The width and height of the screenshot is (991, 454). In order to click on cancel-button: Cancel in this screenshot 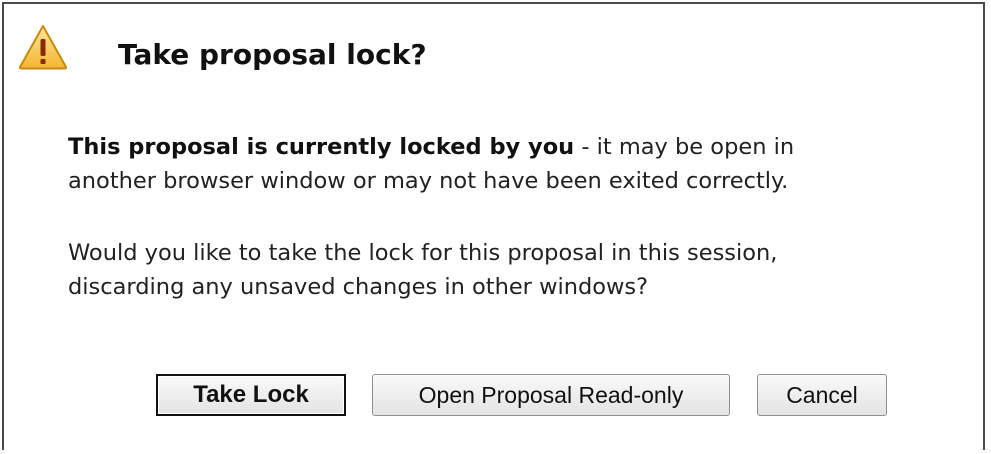, I will do `click(822, 395)`.